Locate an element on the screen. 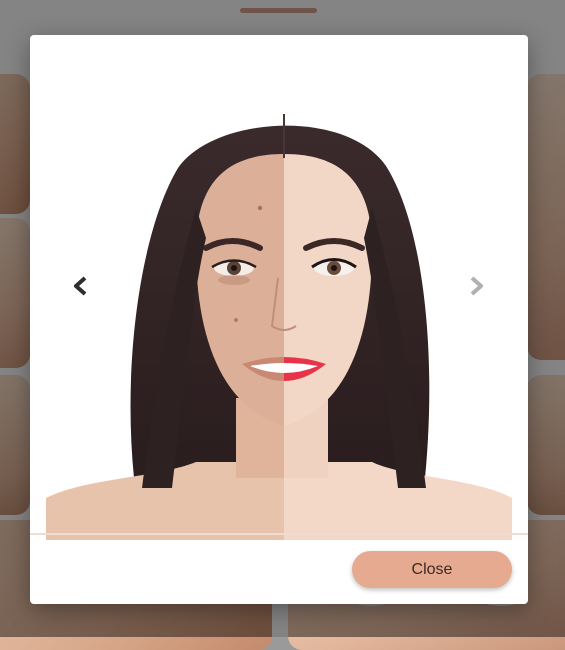 This screenshot has height=650, width=565. previous-image-button is located at coordinates (80, 286).